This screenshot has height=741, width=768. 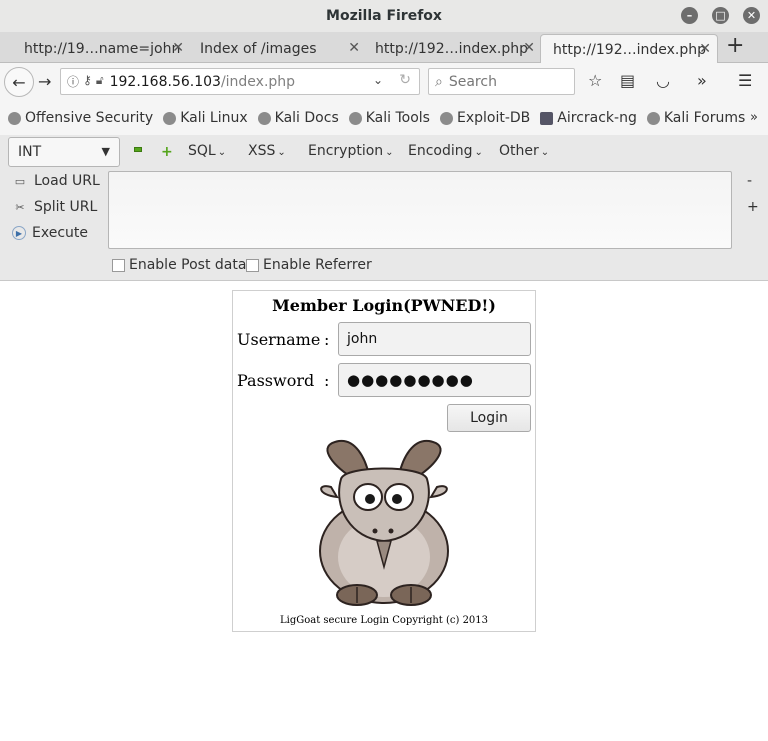 I want to click on expand-button: +, so click(x=753, y=207).